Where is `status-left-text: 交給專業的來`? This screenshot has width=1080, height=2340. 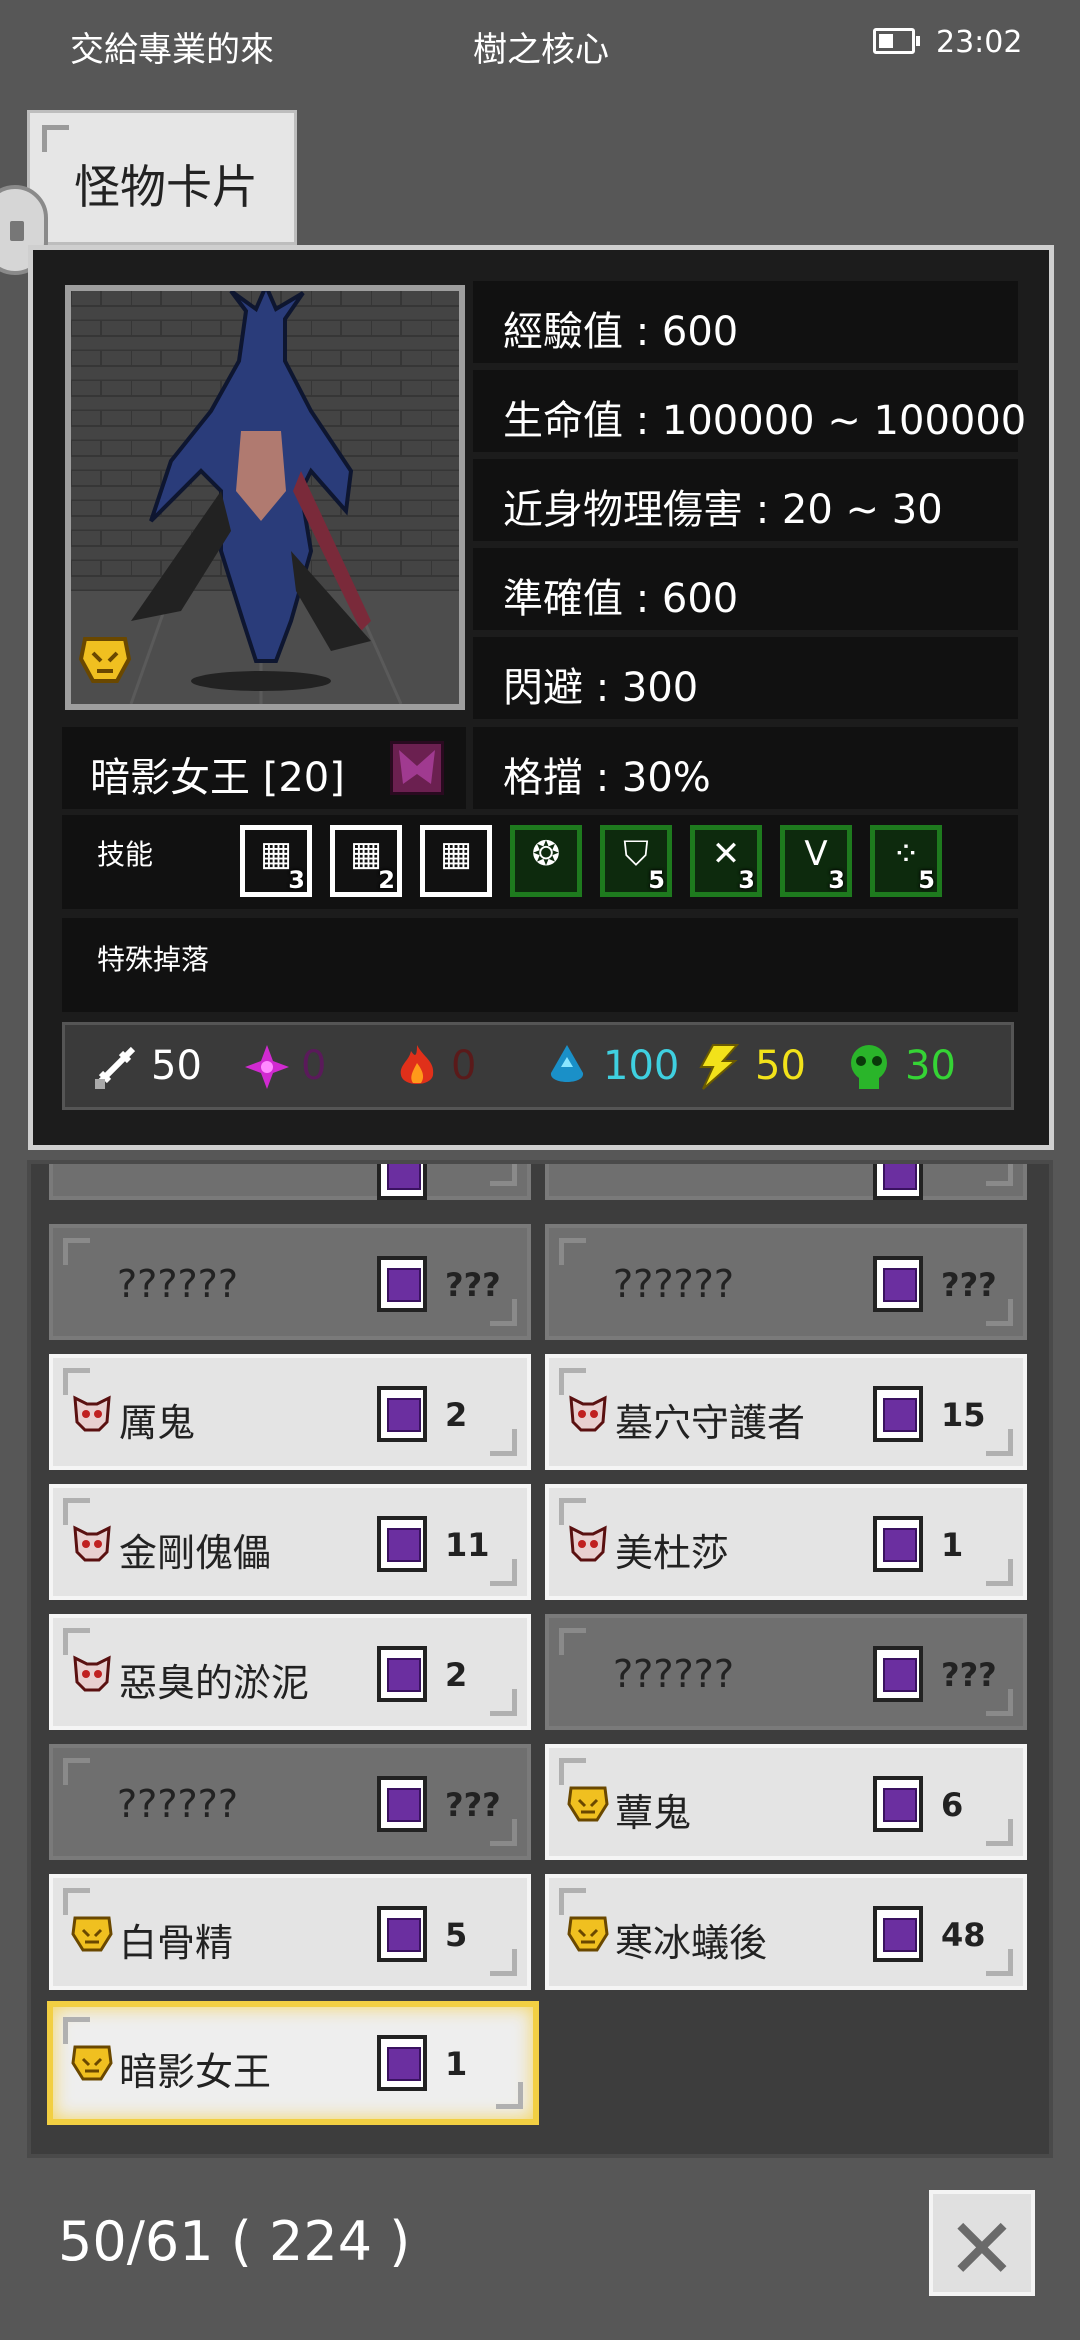
status-left-text: 交給專業的來 is located at coordinates (172, 50).